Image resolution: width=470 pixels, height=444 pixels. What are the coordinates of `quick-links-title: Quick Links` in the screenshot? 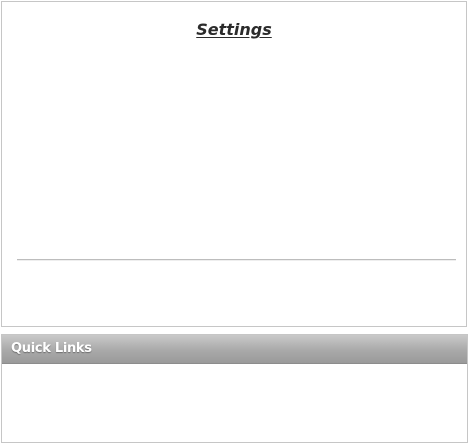 It's located at (51, 348).